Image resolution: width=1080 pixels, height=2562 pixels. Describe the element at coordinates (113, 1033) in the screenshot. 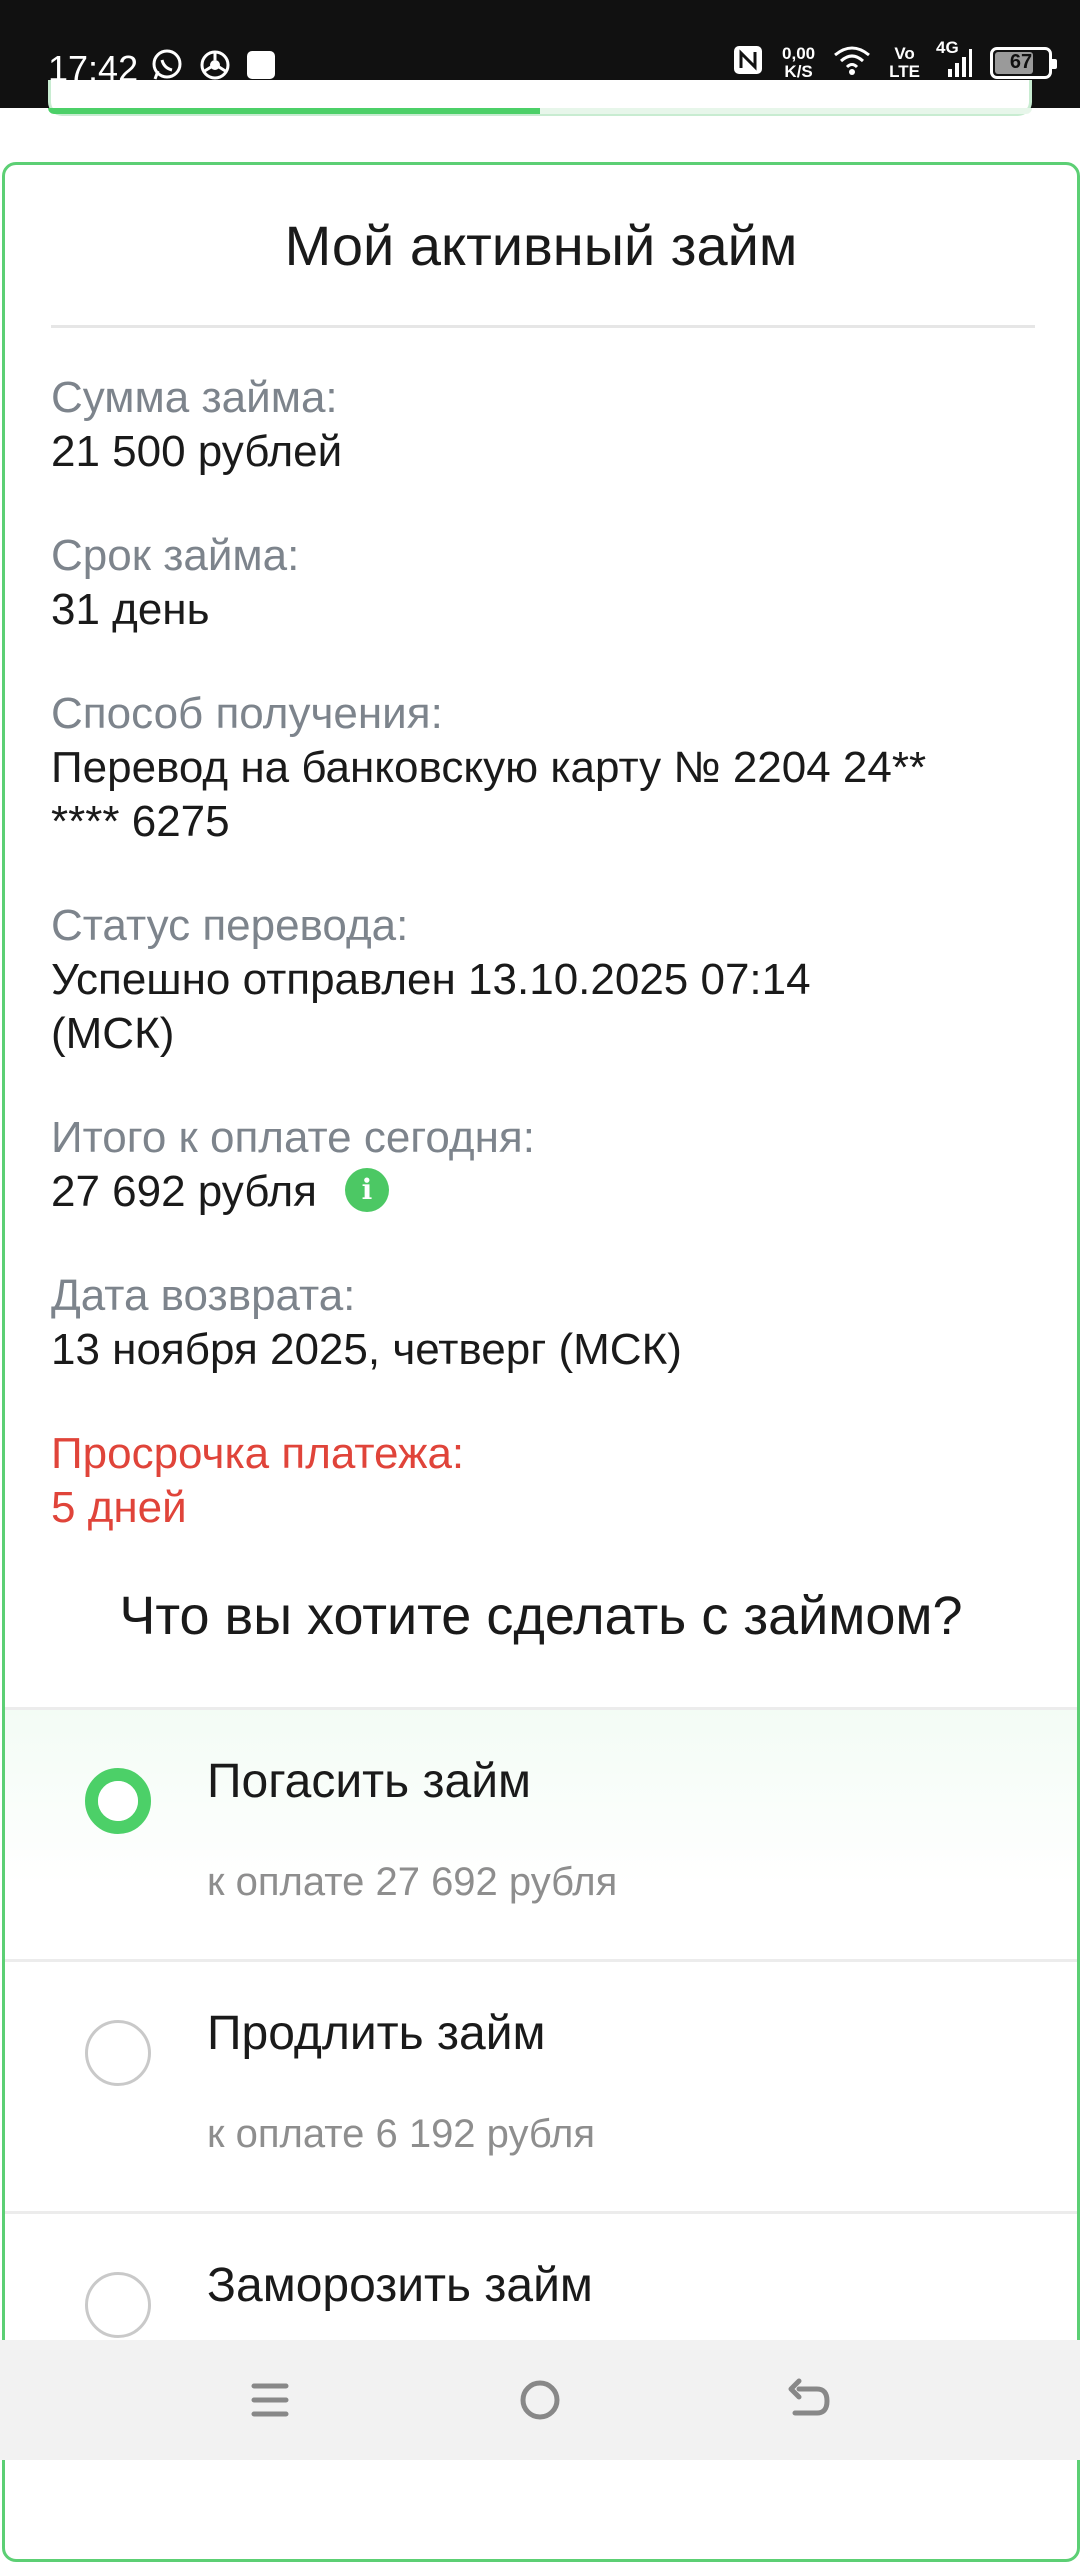

I see `field-value-line-2: (МСК)` at that location.